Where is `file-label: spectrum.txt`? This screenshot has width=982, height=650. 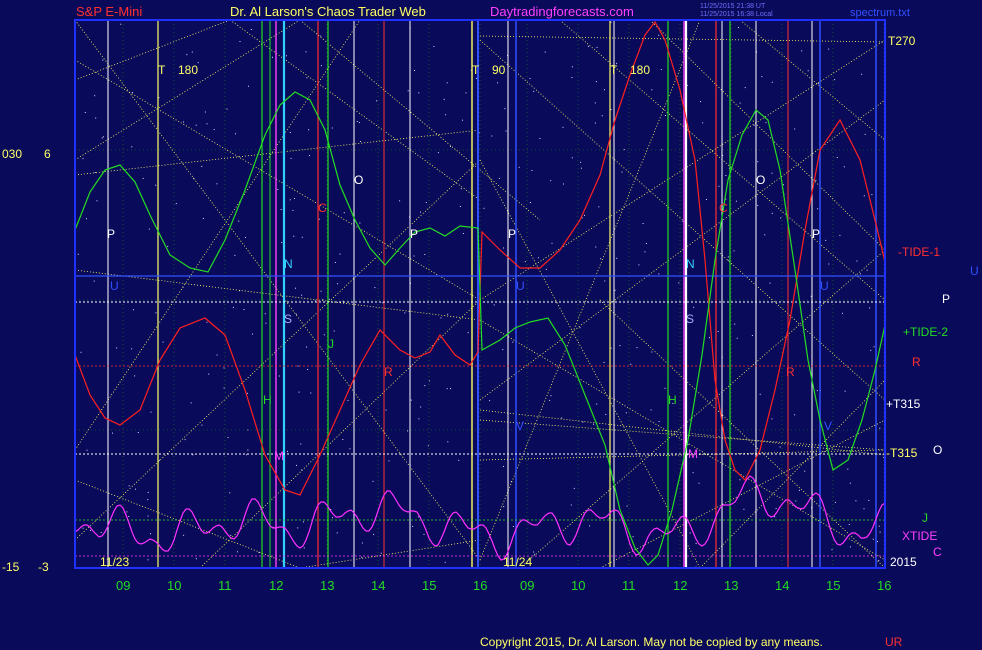
file-label: spectrum.txt is located at coordinates (880, 13).